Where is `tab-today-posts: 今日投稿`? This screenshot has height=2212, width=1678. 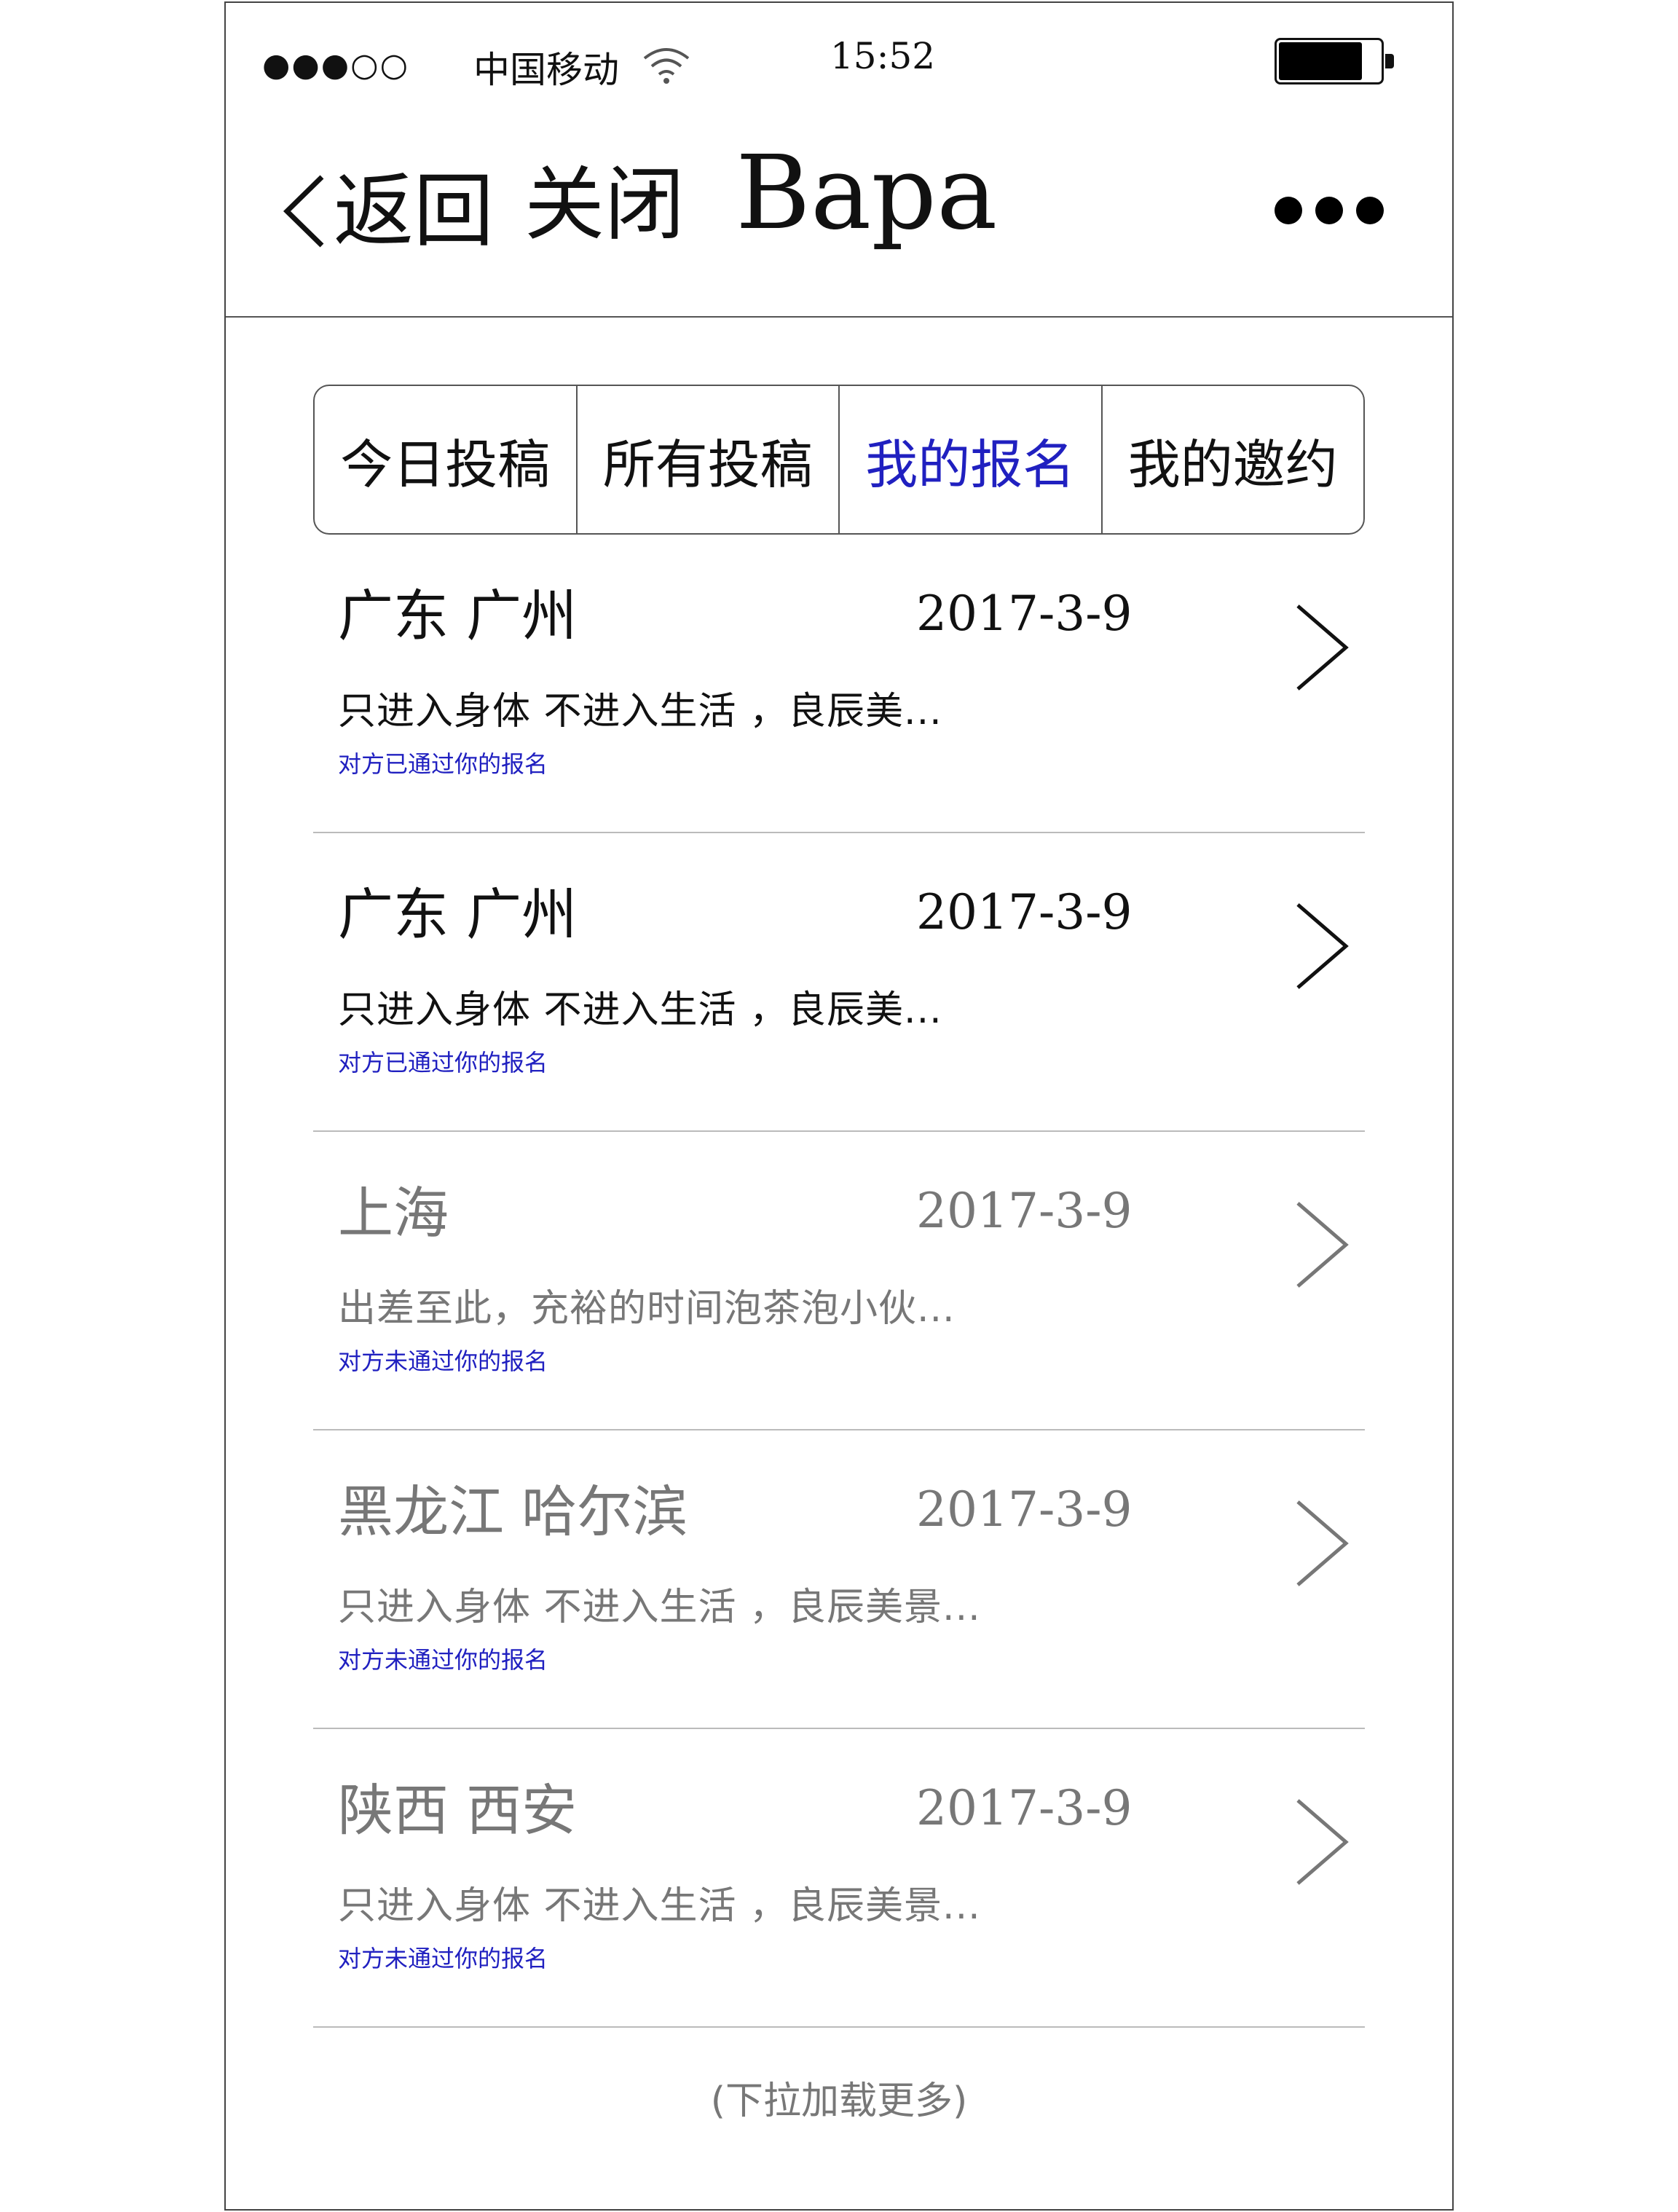
tab-today-posts: 今日投稿 is located at coordinates (447, 459).